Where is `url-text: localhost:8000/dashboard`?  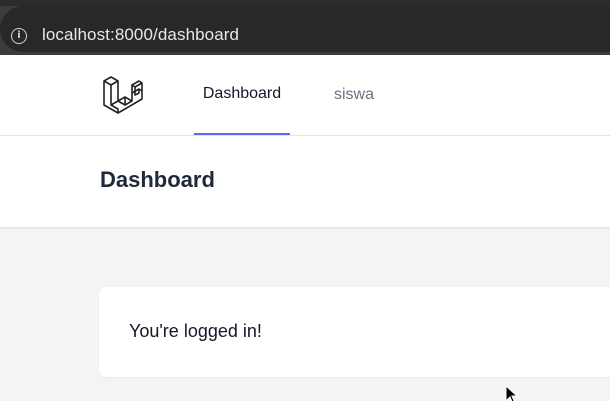
url-text: localhost:8000/dashboard is located at coordinates (140, 35).